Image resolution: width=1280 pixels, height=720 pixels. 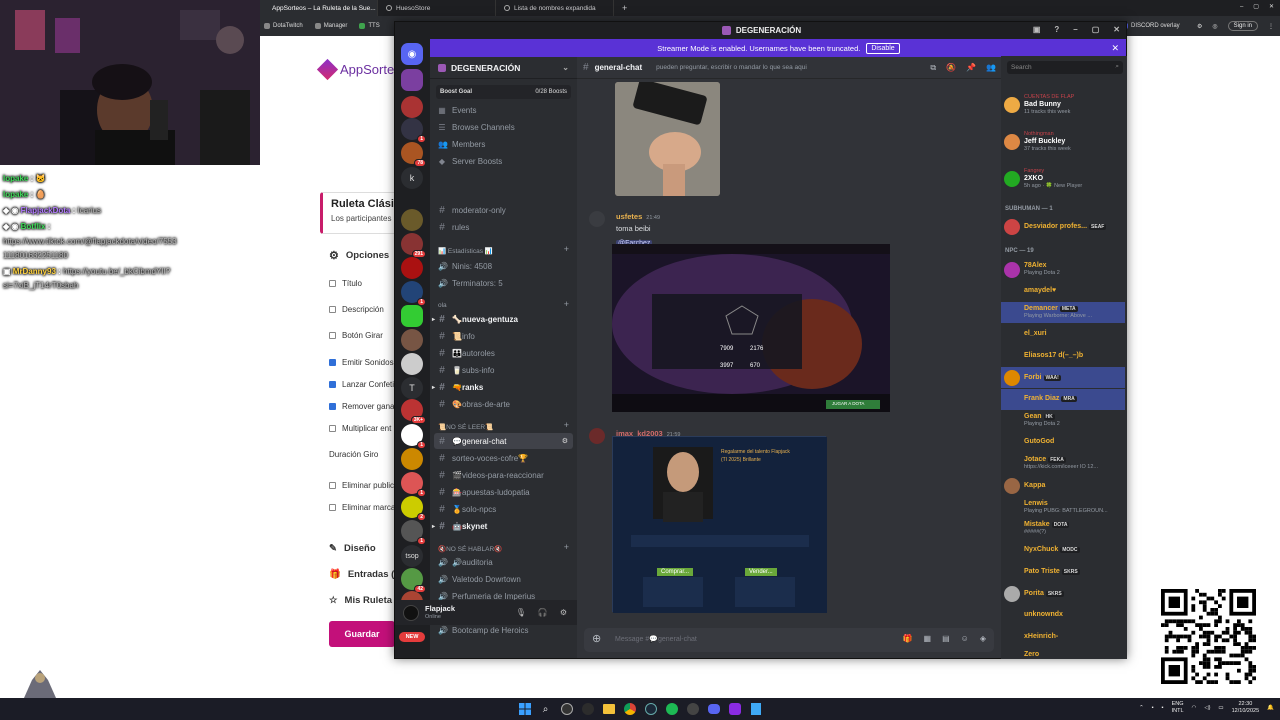 What do you see at coordinates (1056, 29) in the screenshot?
I see `help-icon: ?` at bounding box center [1056, 29].